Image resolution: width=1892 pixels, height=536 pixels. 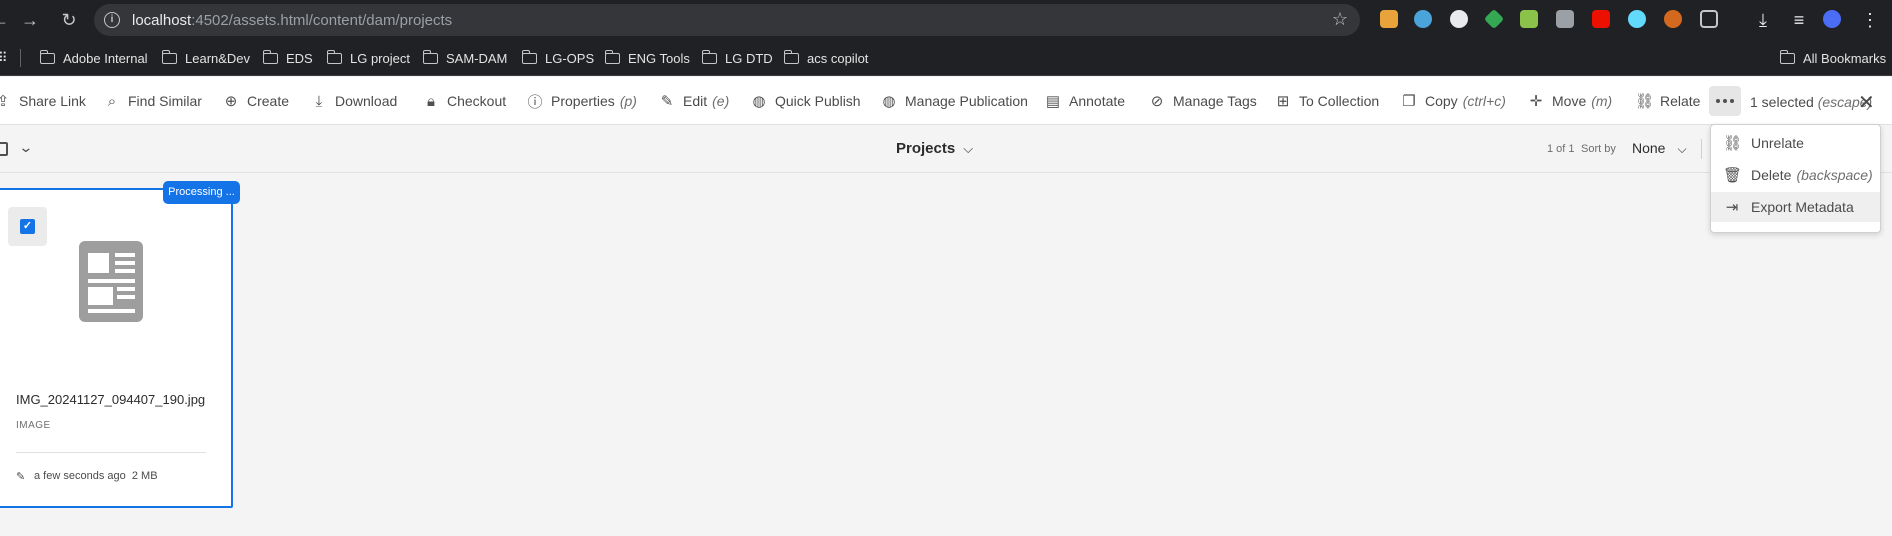 What do you see at coordinates (1725, 101) in the screenshot?
I see `more-actions-button` at bounding box center [1725, 101].